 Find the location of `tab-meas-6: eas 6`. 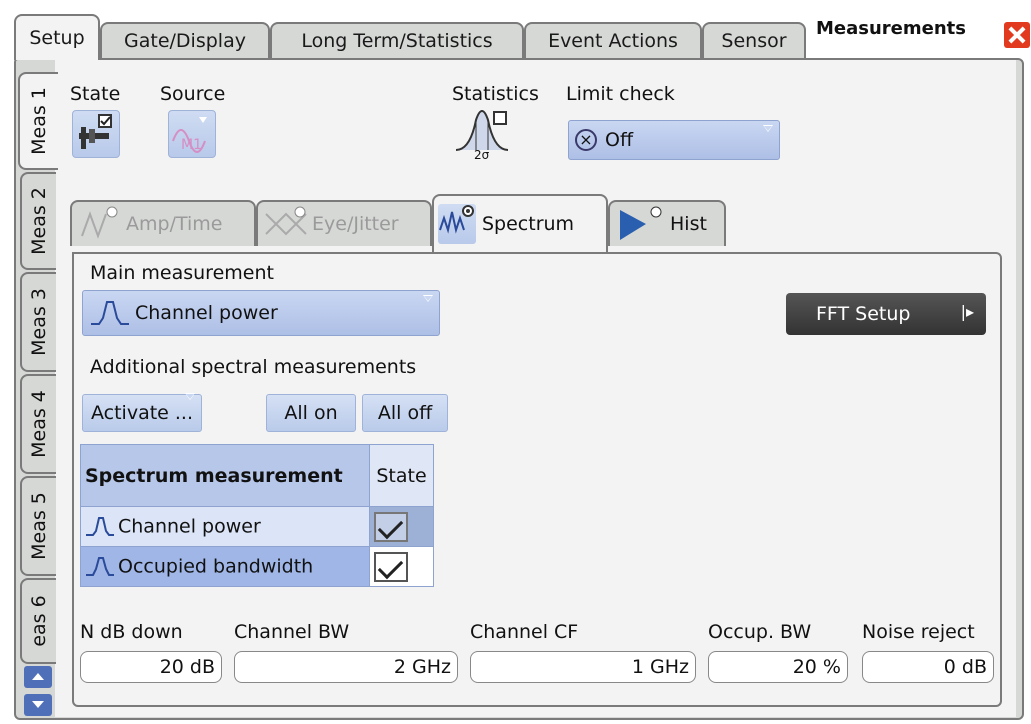

tab-meas-6: eas 6 is located at coordinates (38, 621).